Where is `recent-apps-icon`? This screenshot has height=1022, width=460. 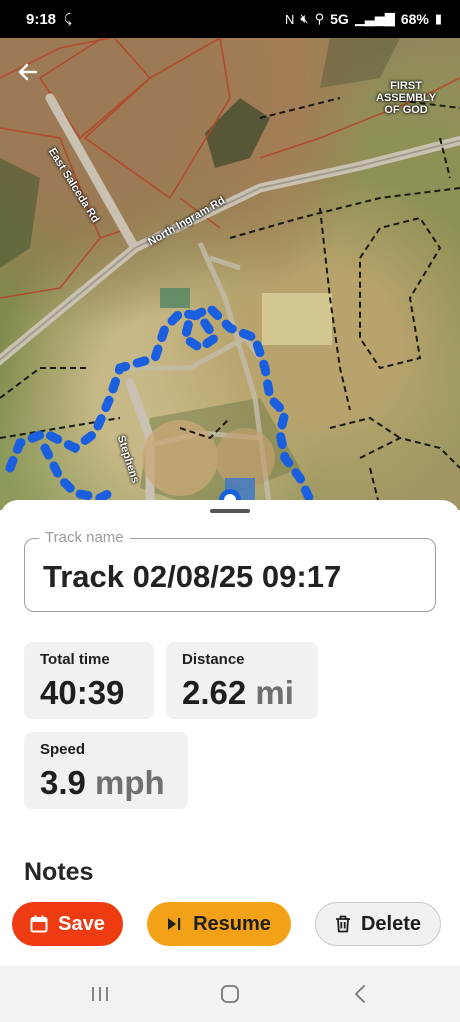 recent-apps-icon is located at coordinates (100, 994).